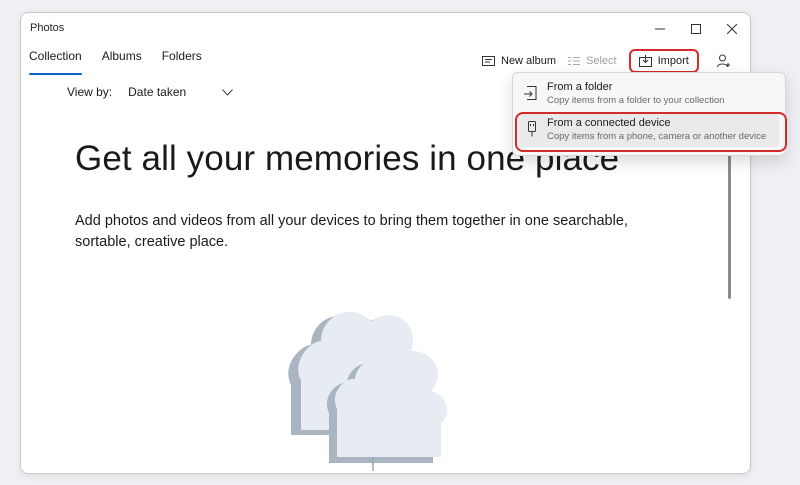 The height and width of the screenshot is (485, 800). I want to click on select-icon, so click(574, 61).